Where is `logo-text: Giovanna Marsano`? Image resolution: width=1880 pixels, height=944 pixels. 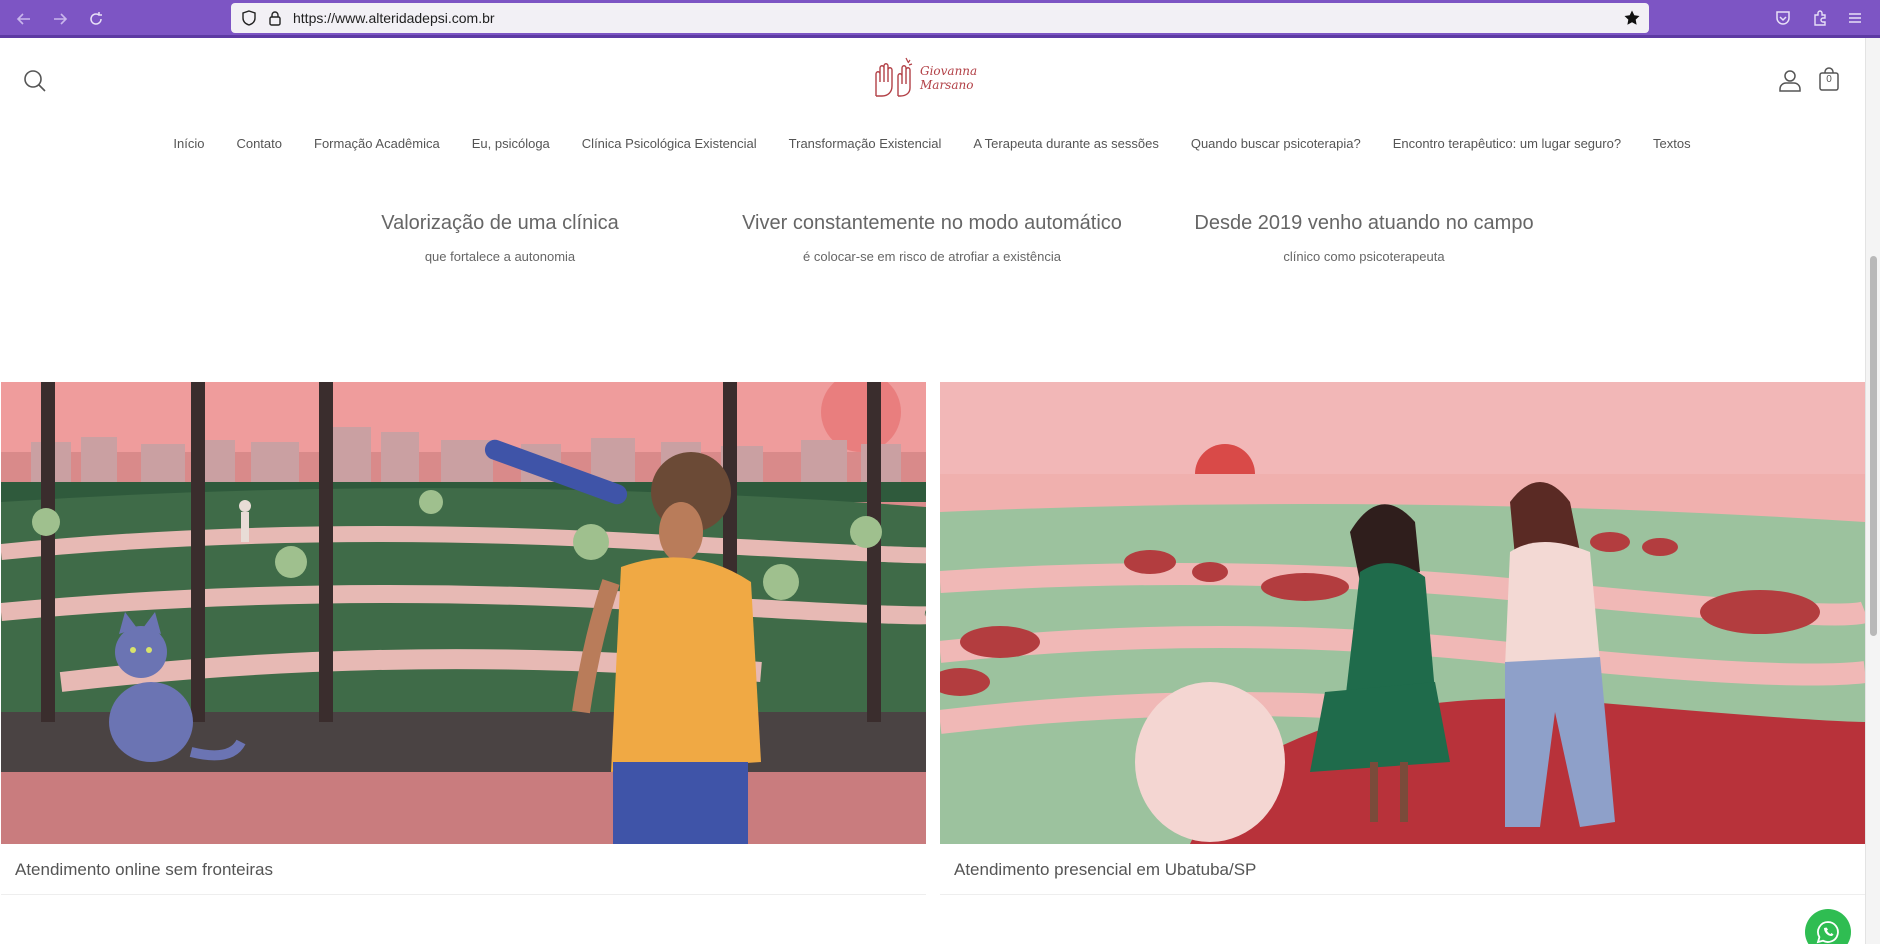 logo-text: Giovanna Marsano is located at coordinates (948, 78).